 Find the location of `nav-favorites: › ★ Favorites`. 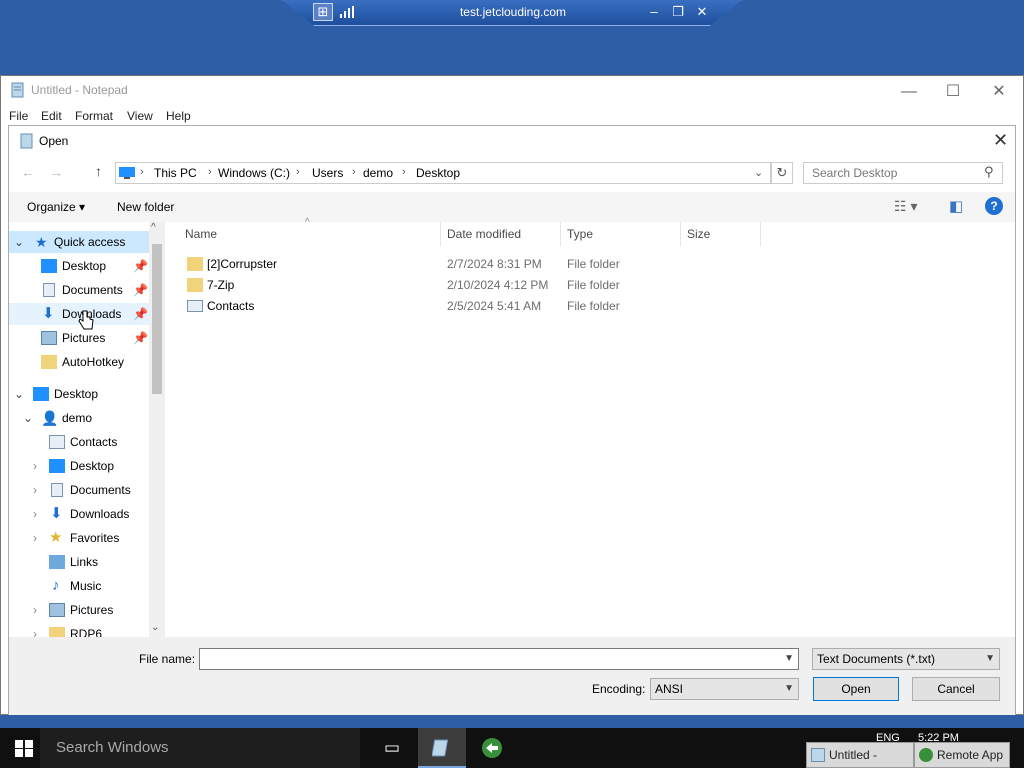

nav-favorites: › ★ Favorites is located at coordinates (79, 538).